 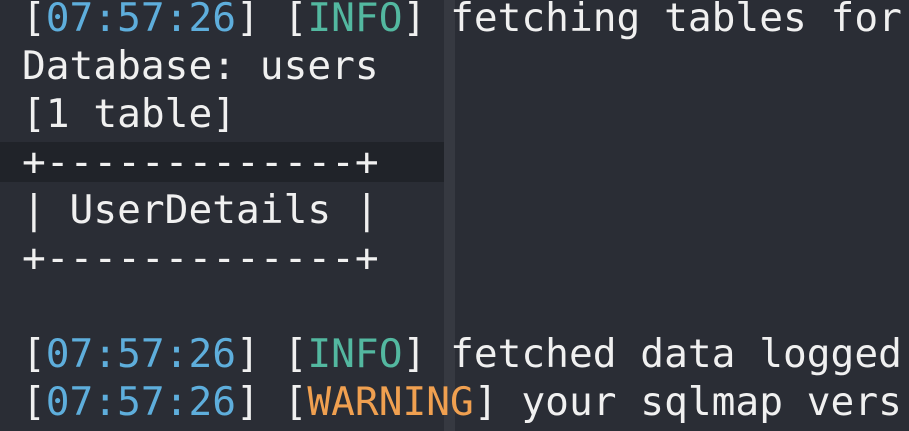 What do you see at coordinates (200, 66) in the screenshot?
I see `database-label: Database: users` at bounding box center [200, 66].